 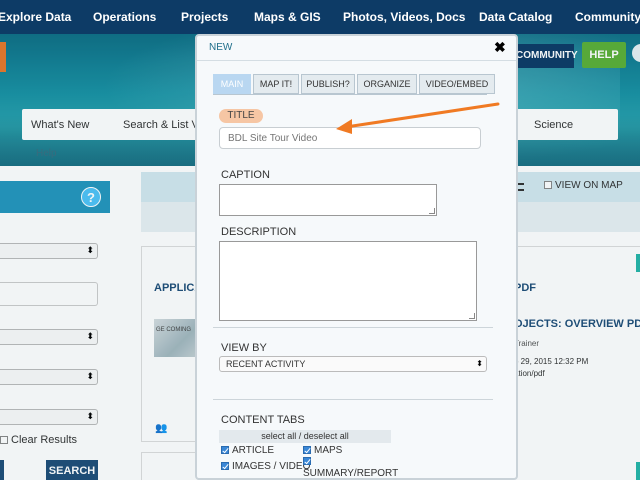 What do you see at coordinates (266, 364) in the screenshot?
I see `view-by-value: RECENT ACTIVITY` at bounding box center [266, 364].